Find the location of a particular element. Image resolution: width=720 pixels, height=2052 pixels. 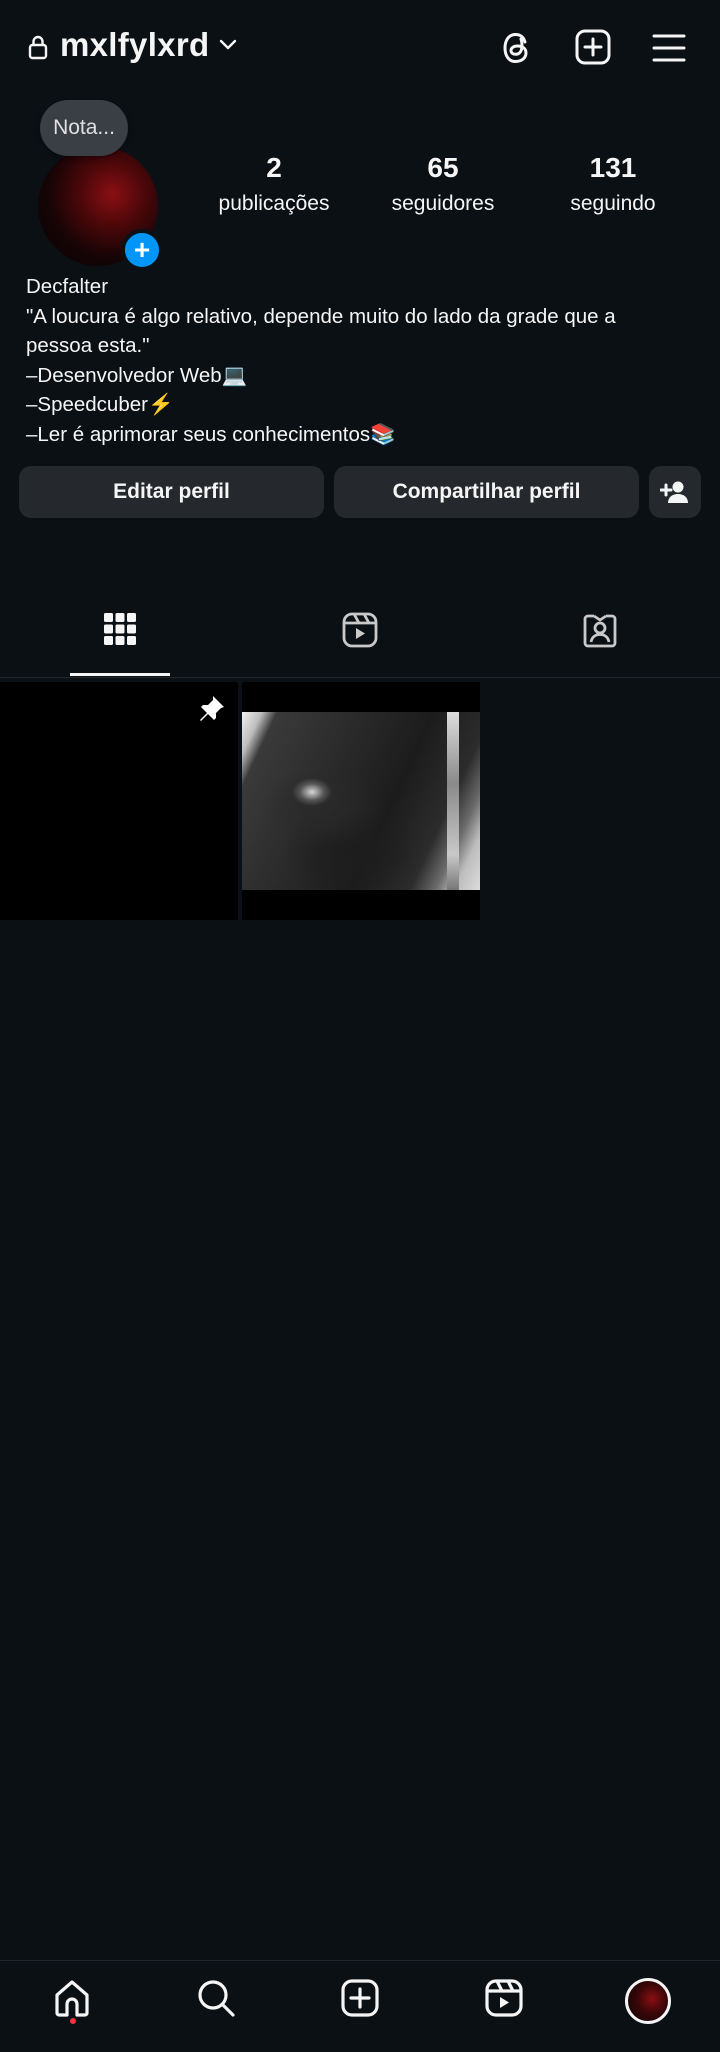

stat-value: 131 is located at coordinates (613, 167).